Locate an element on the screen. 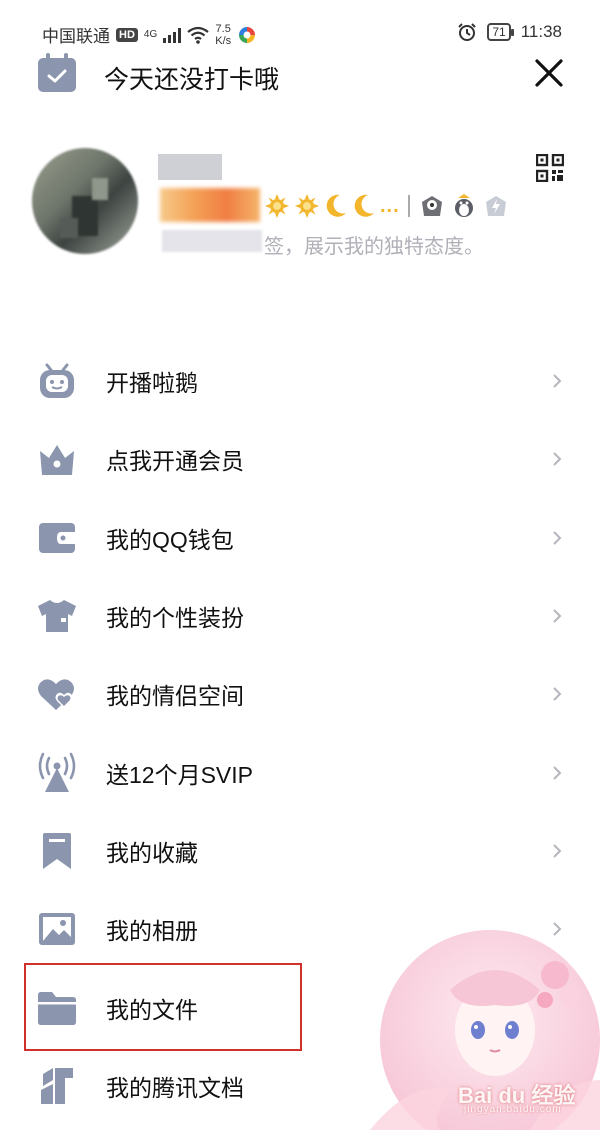 Image resolution: width=600 pixels, height=1130 pixels. menu-item-couple-space: 我的情侣空间 is located at coordinates (300, 694).